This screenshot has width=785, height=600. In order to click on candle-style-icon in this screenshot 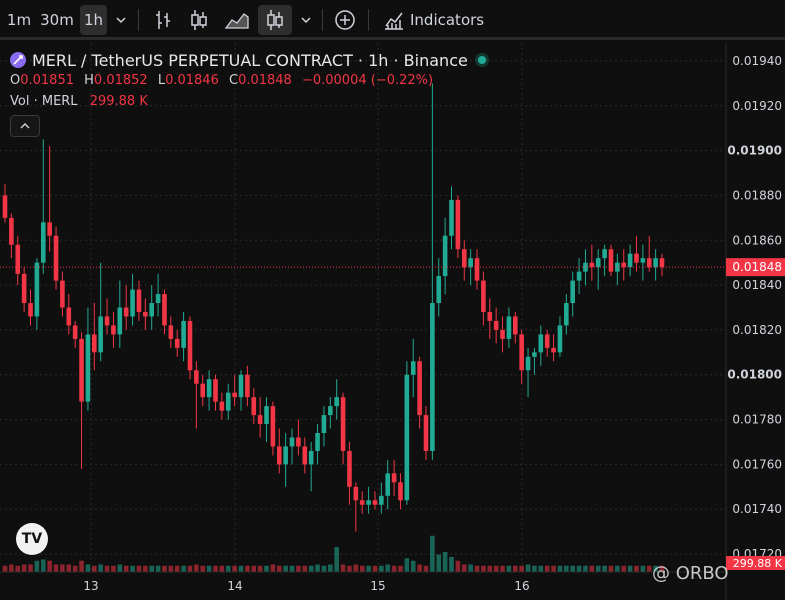, I will do `click(199, 22)`.